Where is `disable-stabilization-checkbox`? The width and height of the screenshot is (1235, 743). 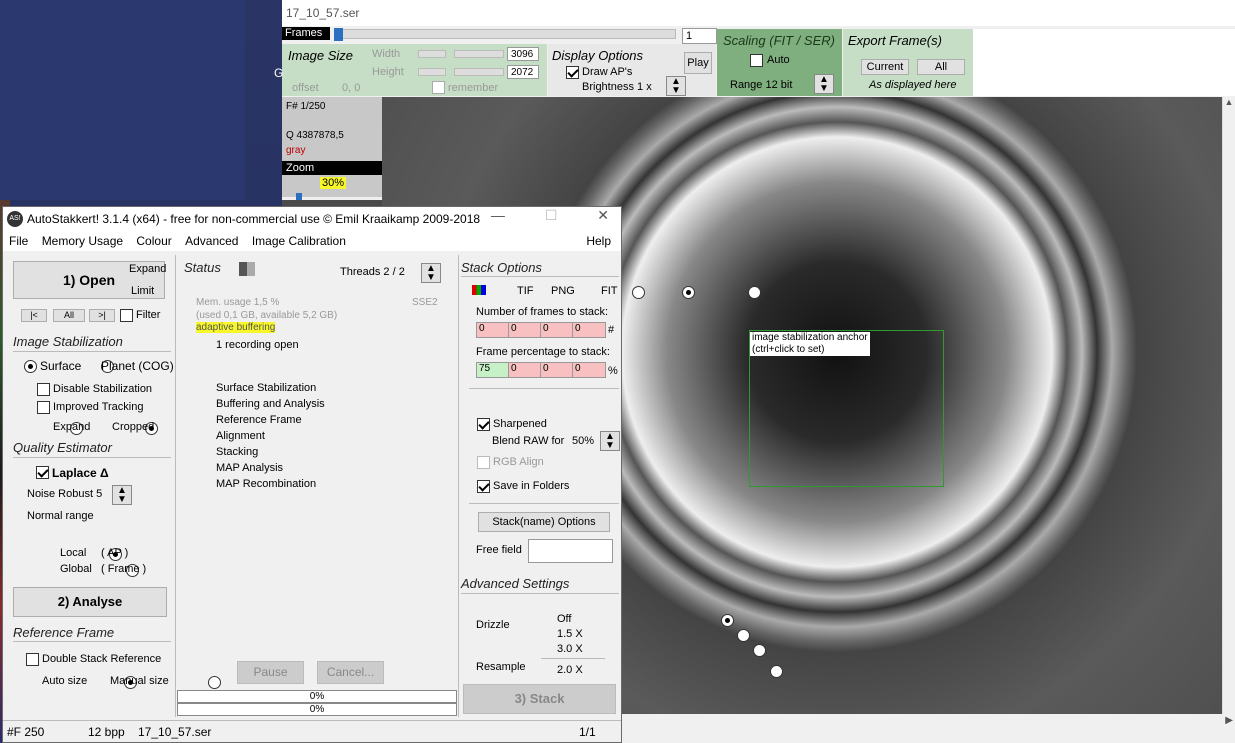
disable-stabilization-checkbox is located at coordinates (43, 389).